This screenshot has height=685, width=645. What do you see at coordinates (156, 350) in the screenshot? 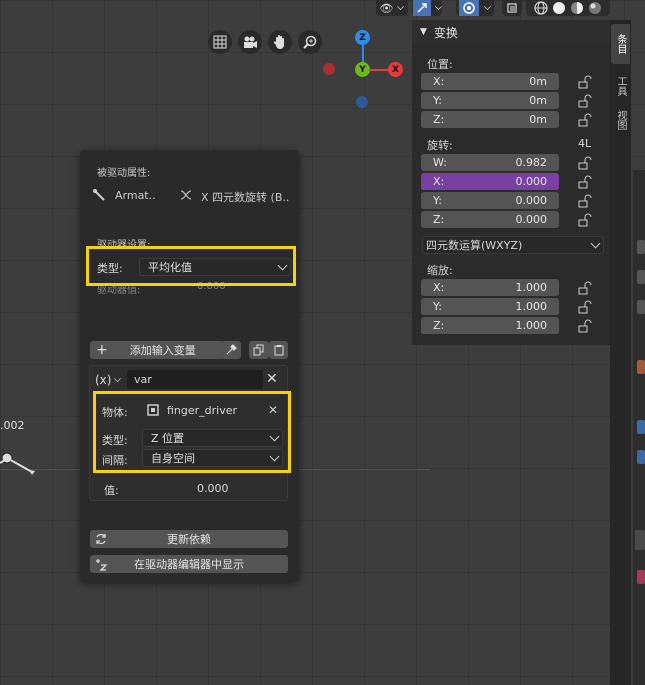
I see `add-variable-button: + 添加输入变量` at bounding box center [156, 350].